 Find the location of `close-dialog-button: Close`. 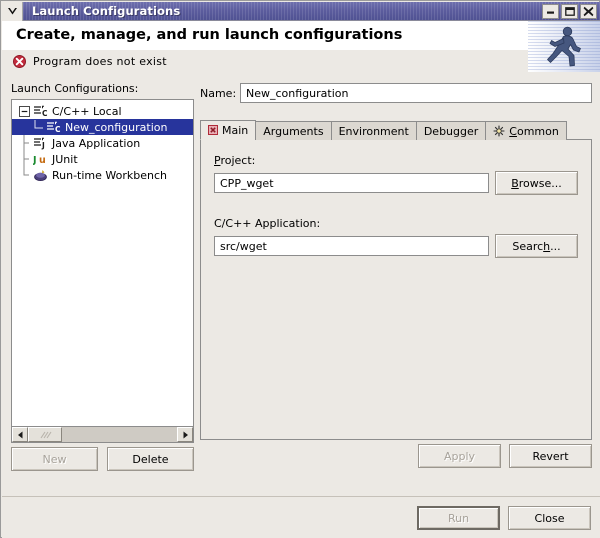

close-dialog-button: Close is located at coordinates (549, 518).